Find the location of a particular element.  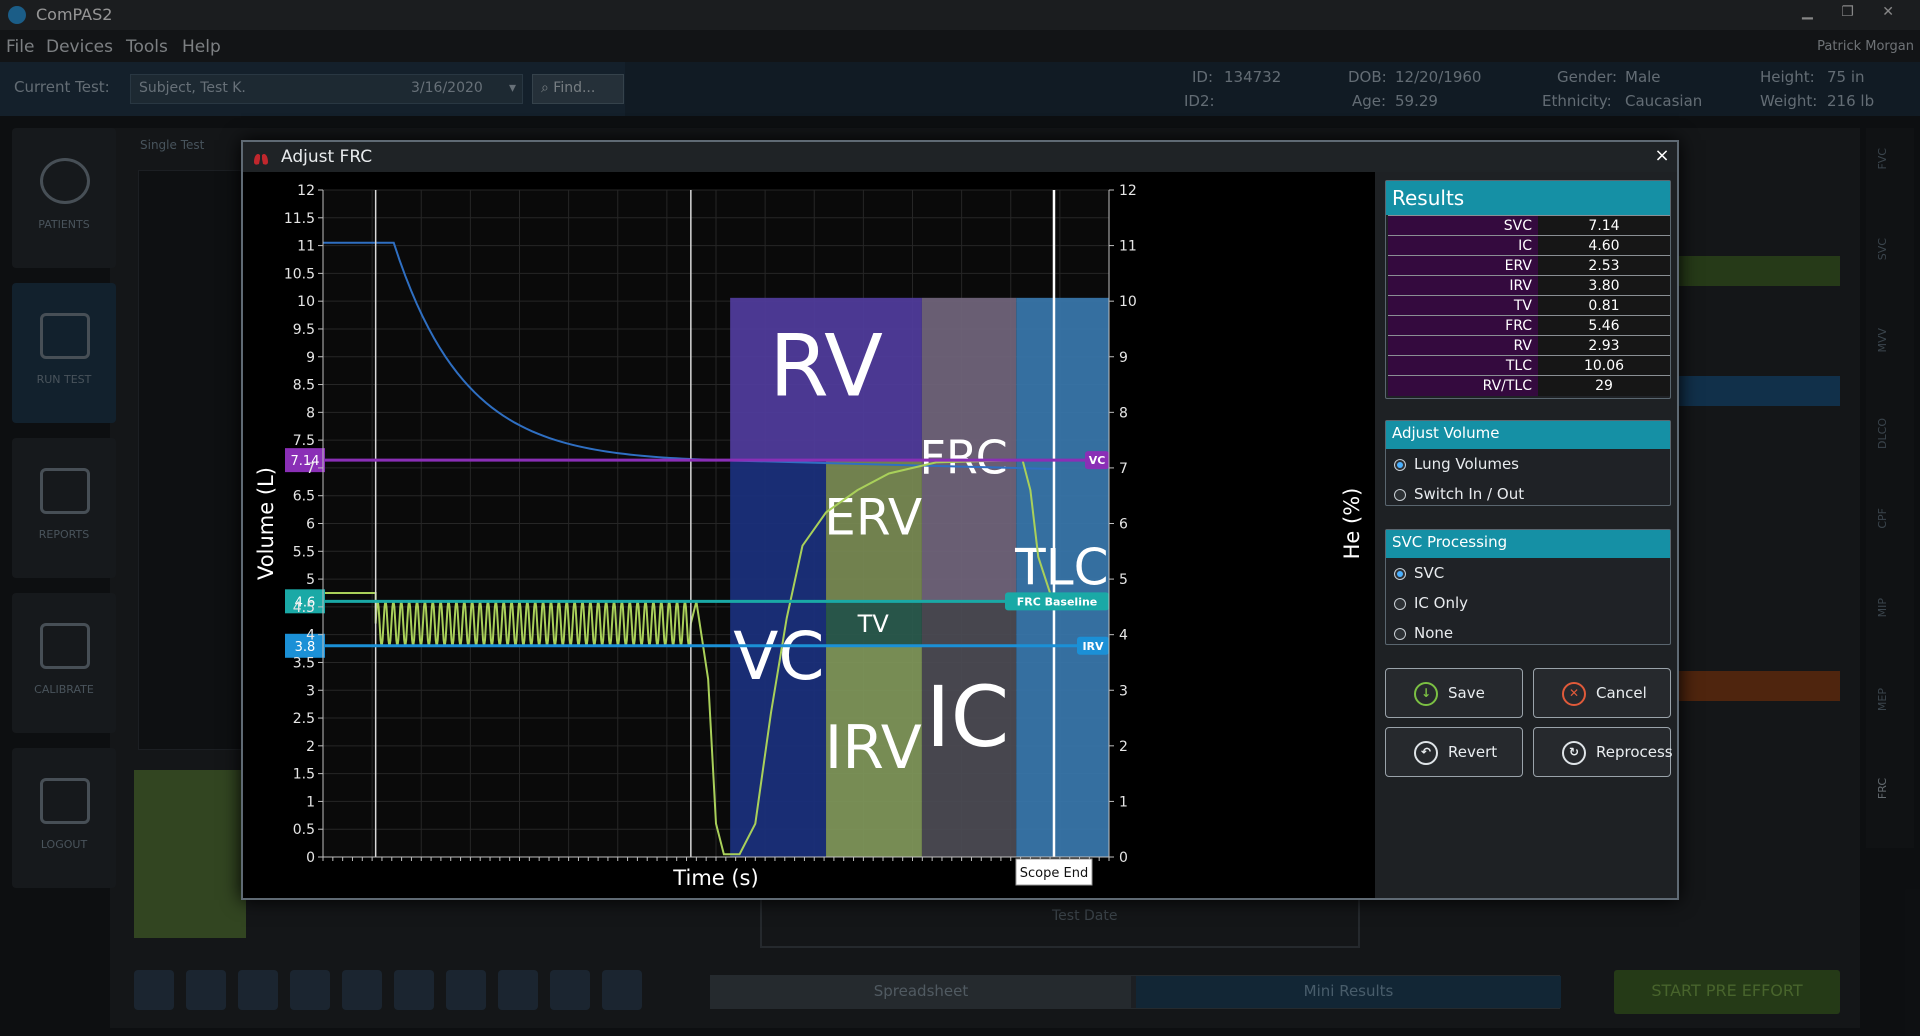

option-ic-only: IC Only is located at coordinates (1528, 603).